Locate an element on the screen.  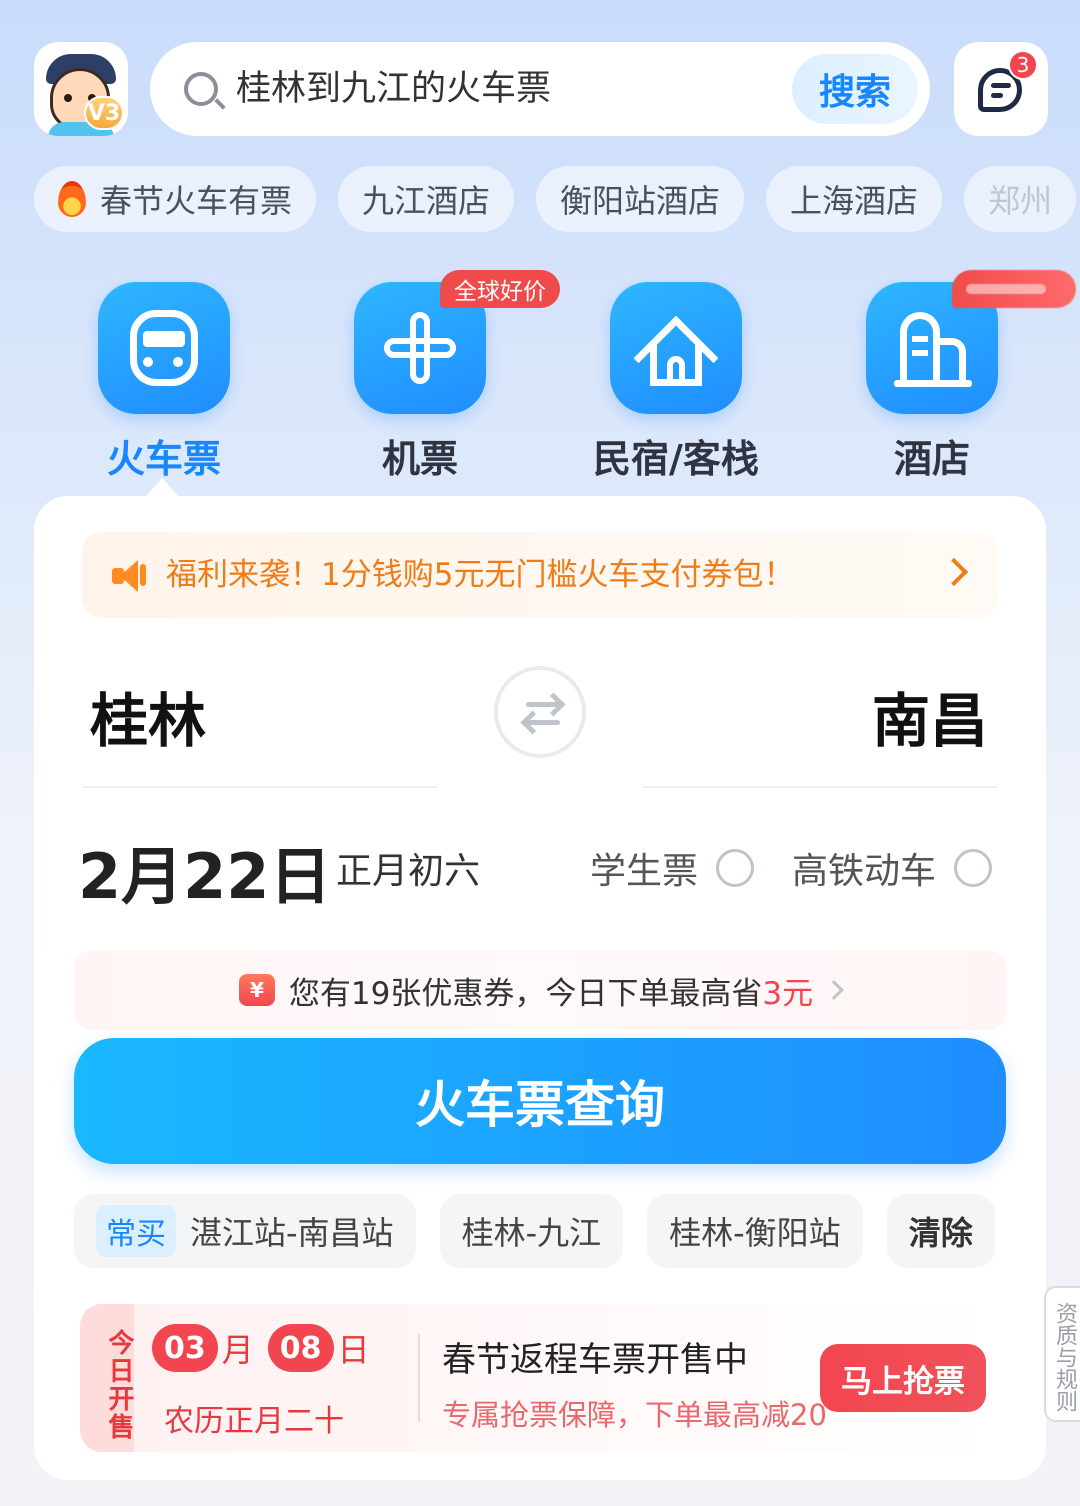
category-label: 民宿/客栈 is located at coordinates (676, 459).